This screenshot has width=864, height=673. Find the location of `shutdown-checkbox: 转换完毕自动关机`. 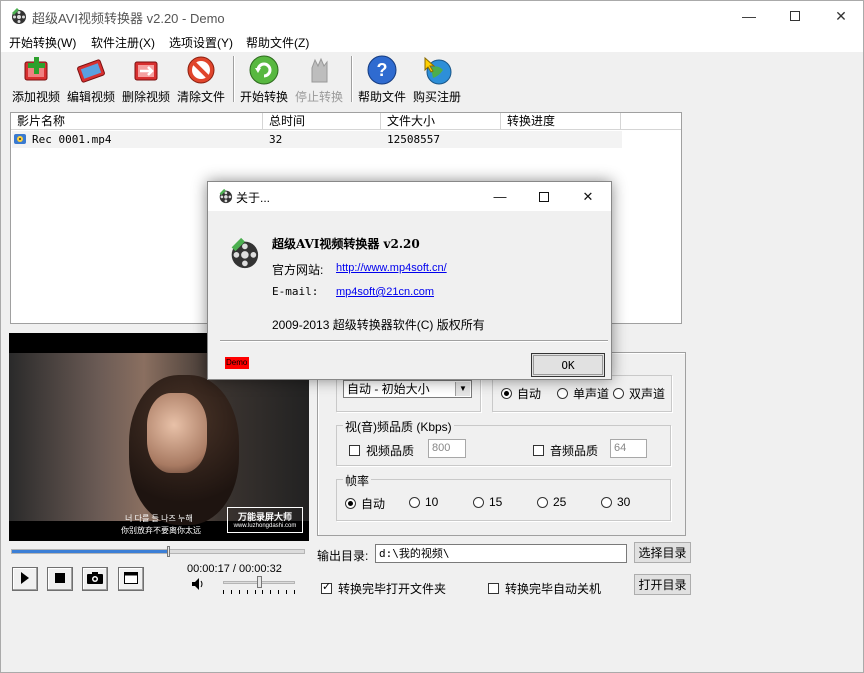

shutdown-checkbox: 转换完毕自动关机 is located at coordinates (544, 588).